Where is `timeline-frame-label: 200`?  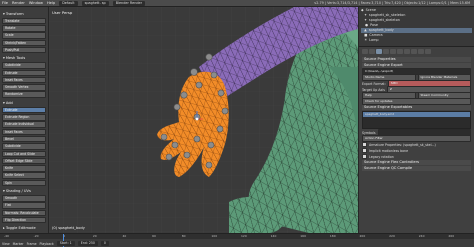
timeline-frame-label: 200 is located at coordinates (362, 236).